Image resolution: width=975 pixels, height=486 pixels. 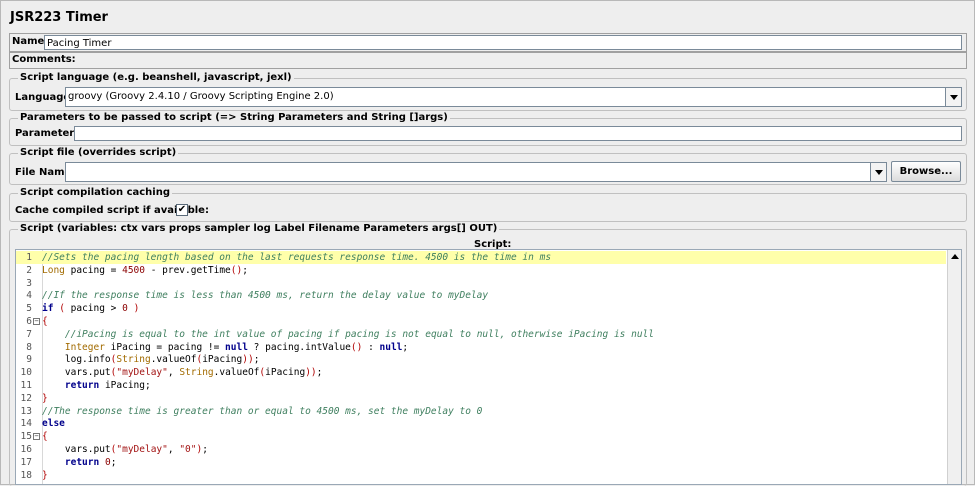 What do you see at coordinates (518, 60) in the screenshot?
I see `comments-field` at bounding box center [518, 60].